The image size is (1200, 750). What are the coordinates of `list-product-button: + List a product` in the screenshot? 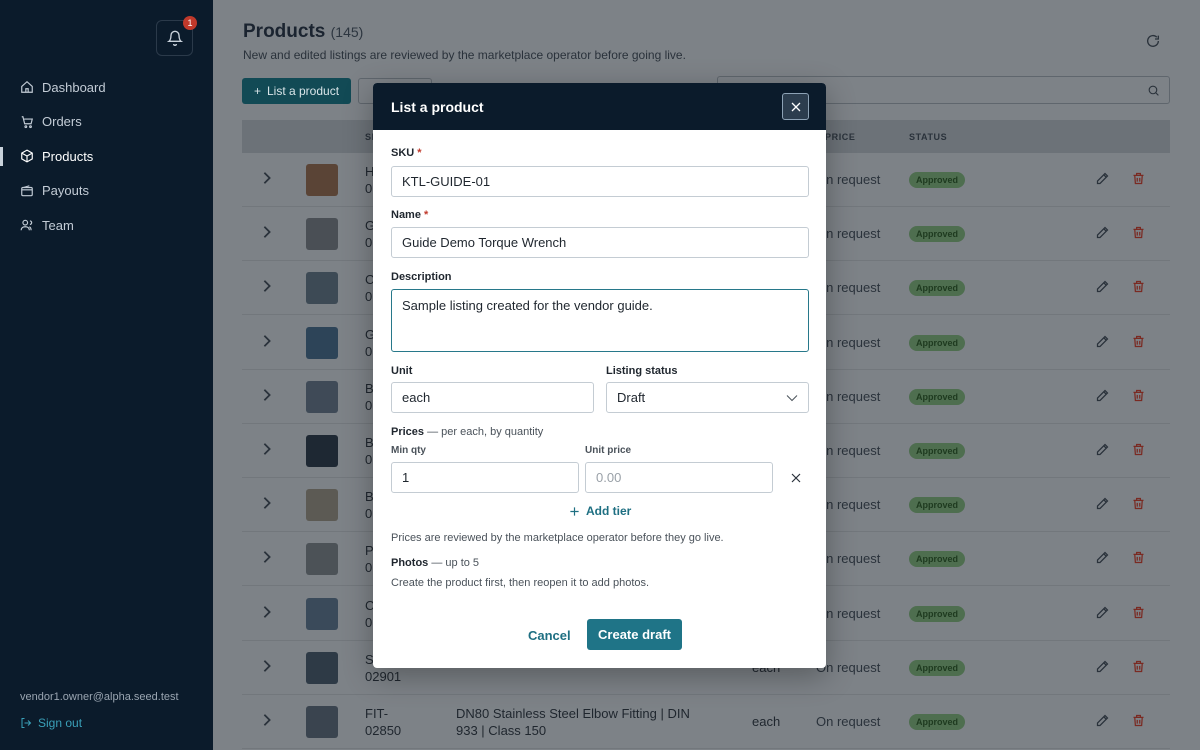 It's located at (296, 91).